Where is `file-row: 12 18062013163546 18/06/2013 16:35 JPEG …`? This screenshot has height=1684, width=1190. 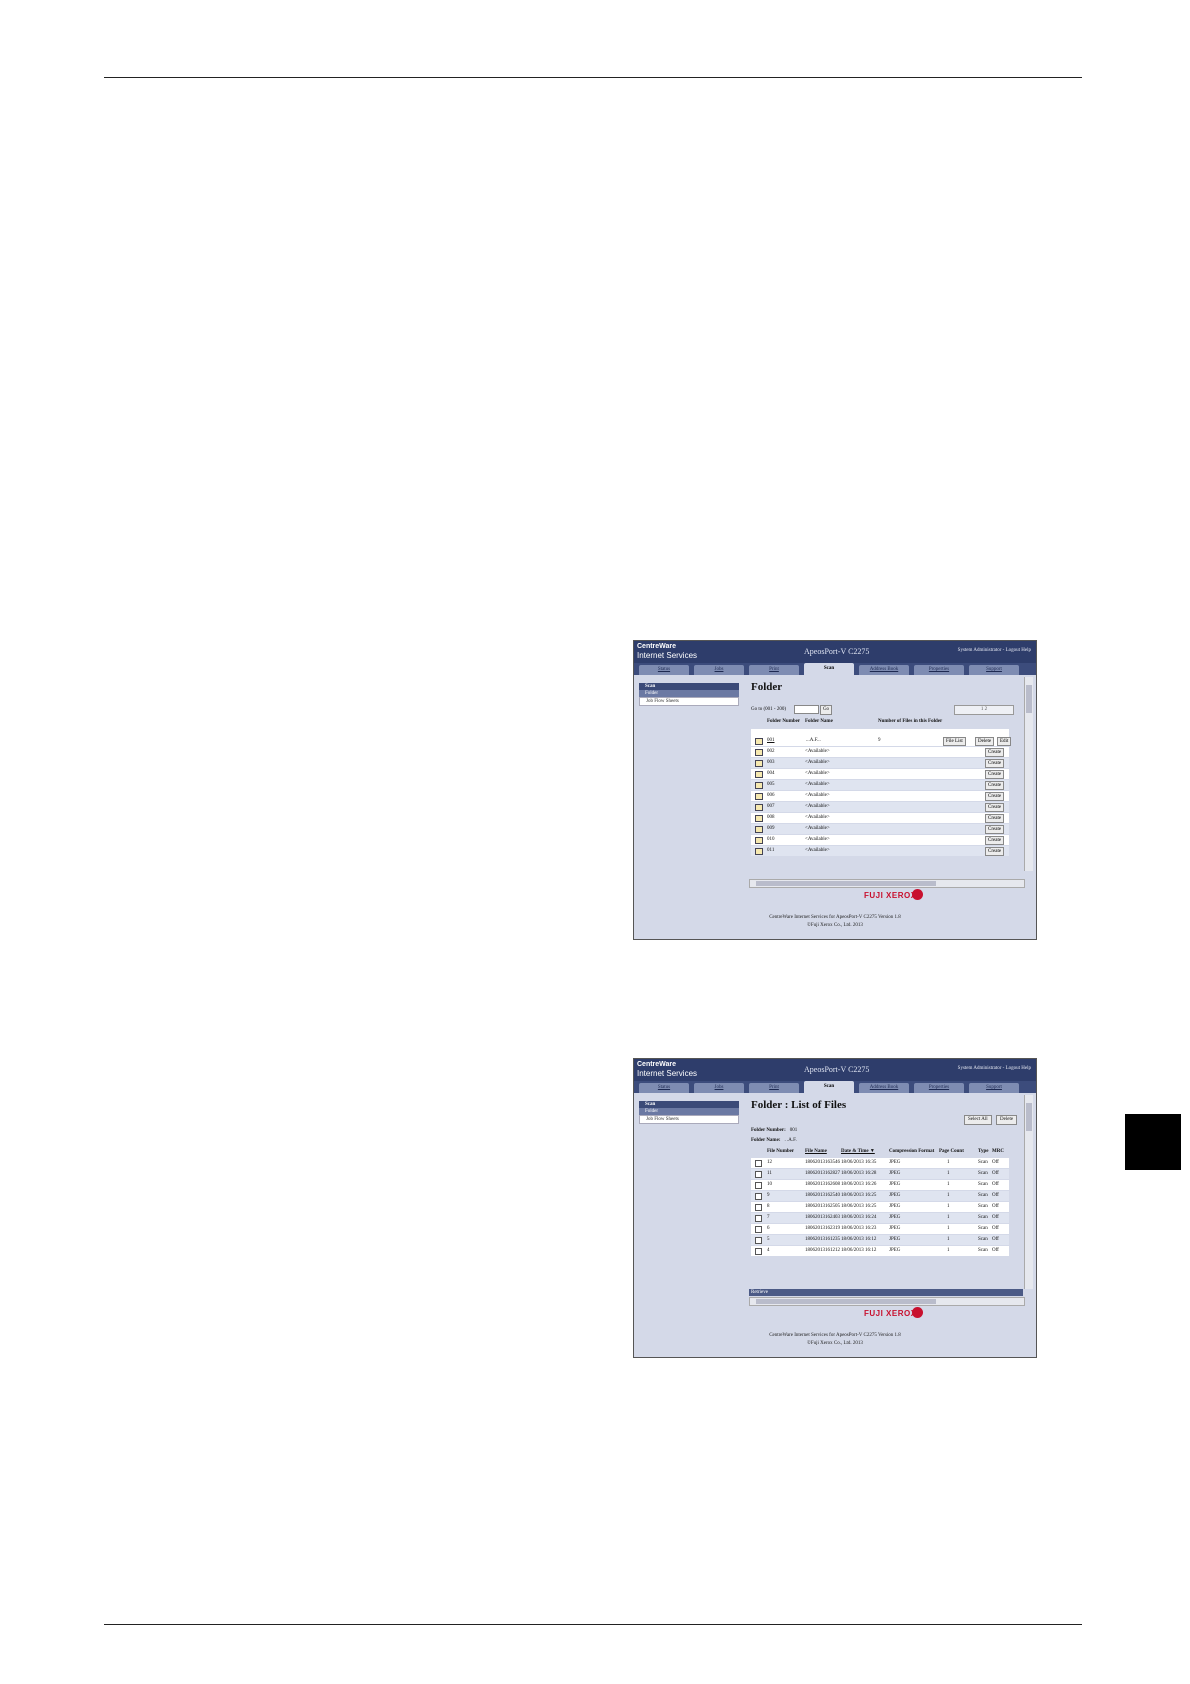 file-row: 12 18062013163546 18/06/2013 16:35 JPEG … is located at coordinates (880, 1163).